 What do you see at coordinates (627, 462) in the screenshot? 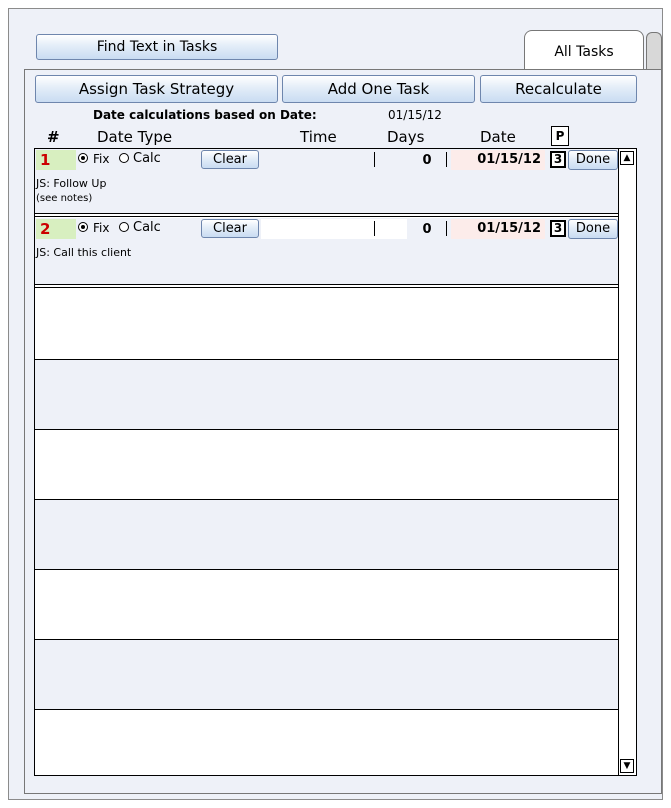
I see `scrollbar: ▲ ▼` at bounding box center [627, 462].